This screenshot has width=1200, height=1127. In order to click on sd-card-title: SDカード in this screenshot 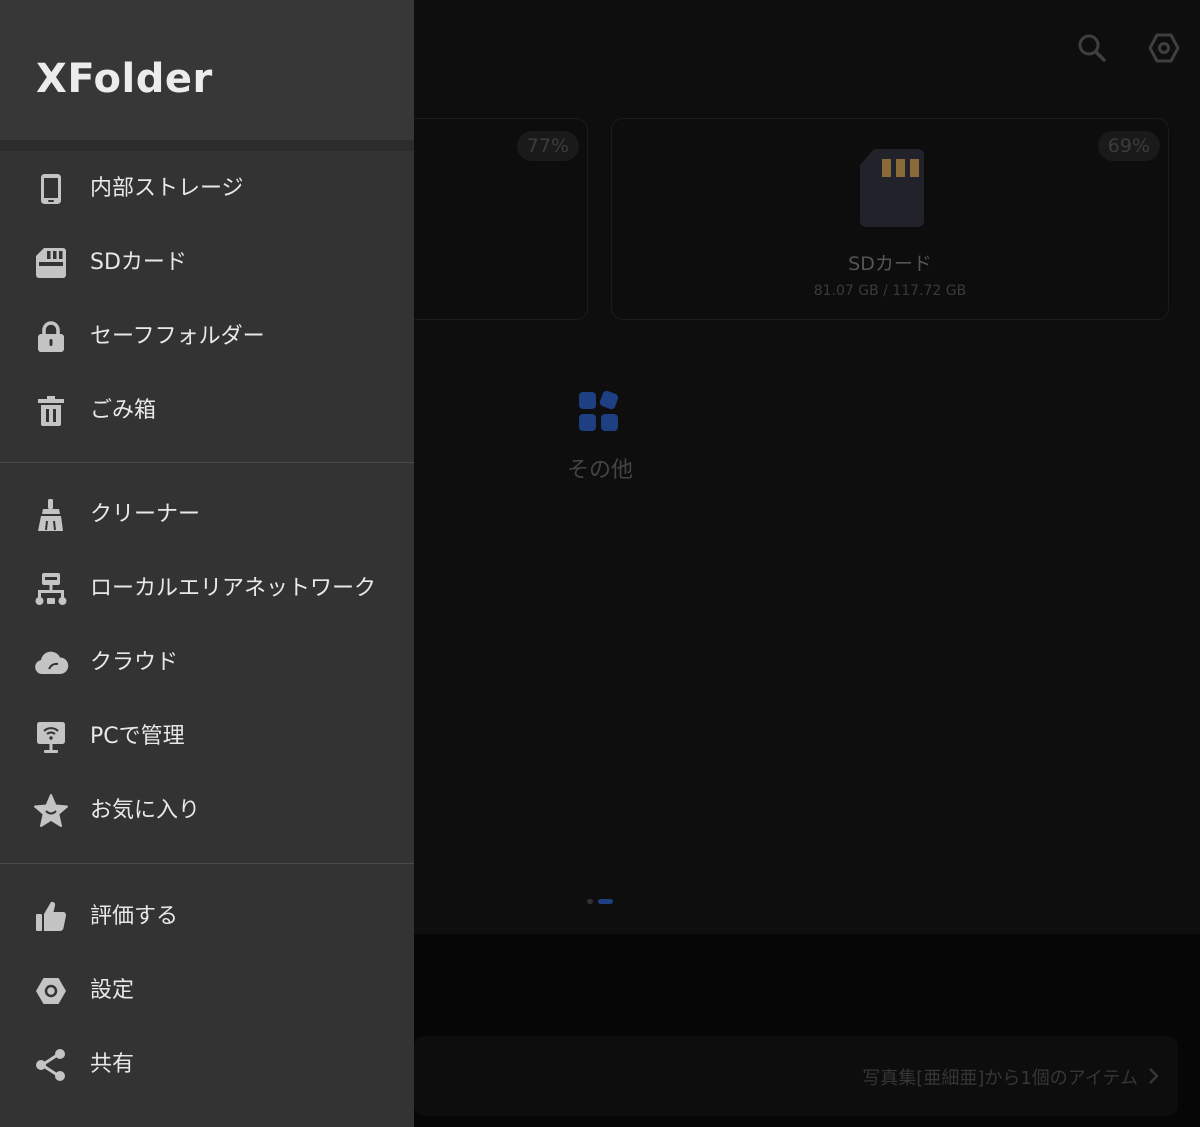, I will do `click(890, 264)`.